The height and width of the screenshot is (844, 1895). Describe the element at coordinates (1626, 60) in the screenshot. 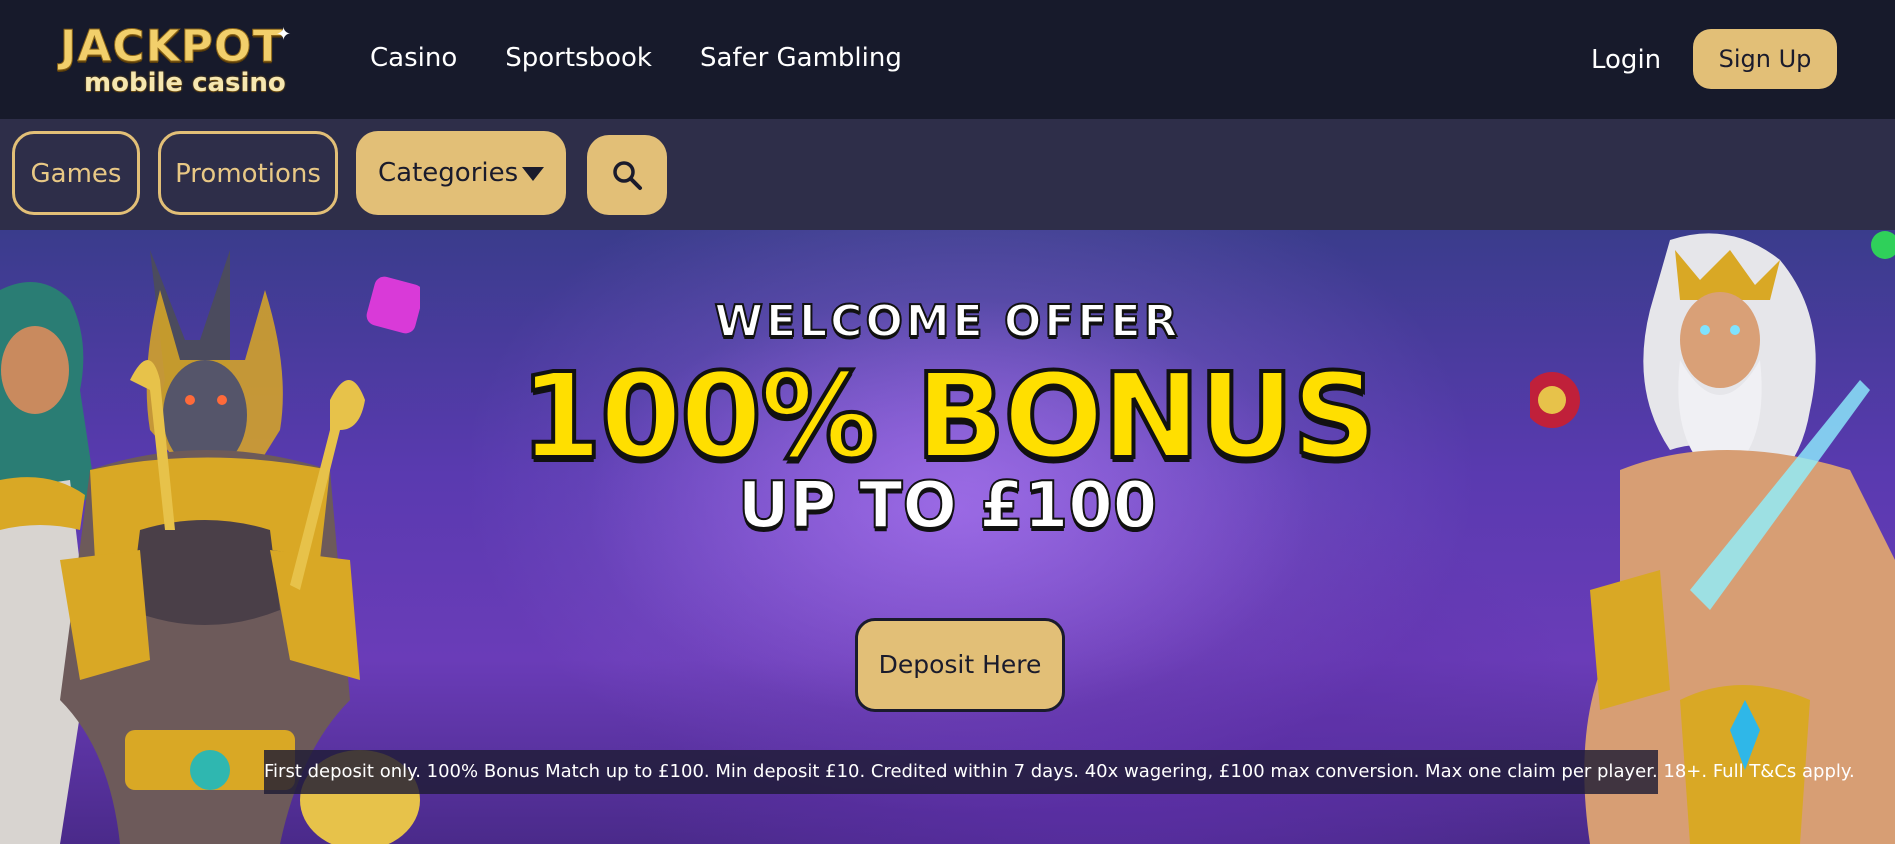

I see `login-link: Login` at that location.